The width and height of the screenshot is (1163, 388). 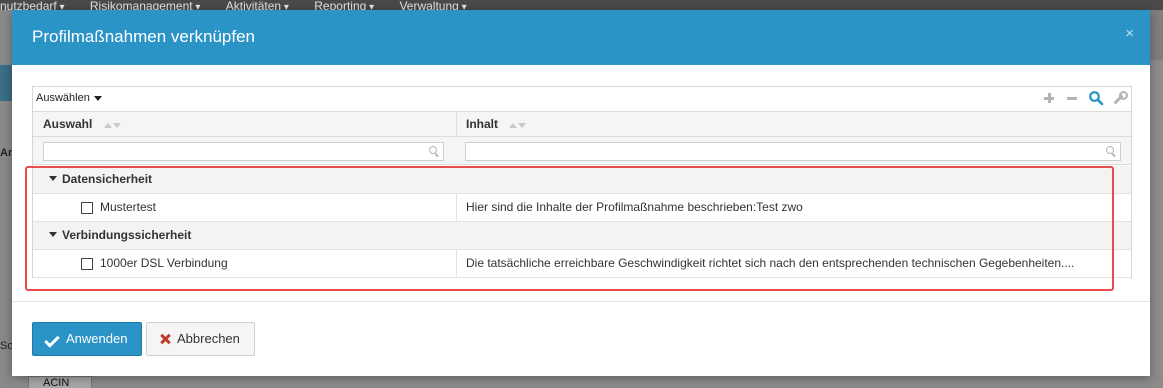 What do you see at coordinates (7, 199) in the screenshot?
I see `background-left-panel: An So` at bounding box center [7, 199].